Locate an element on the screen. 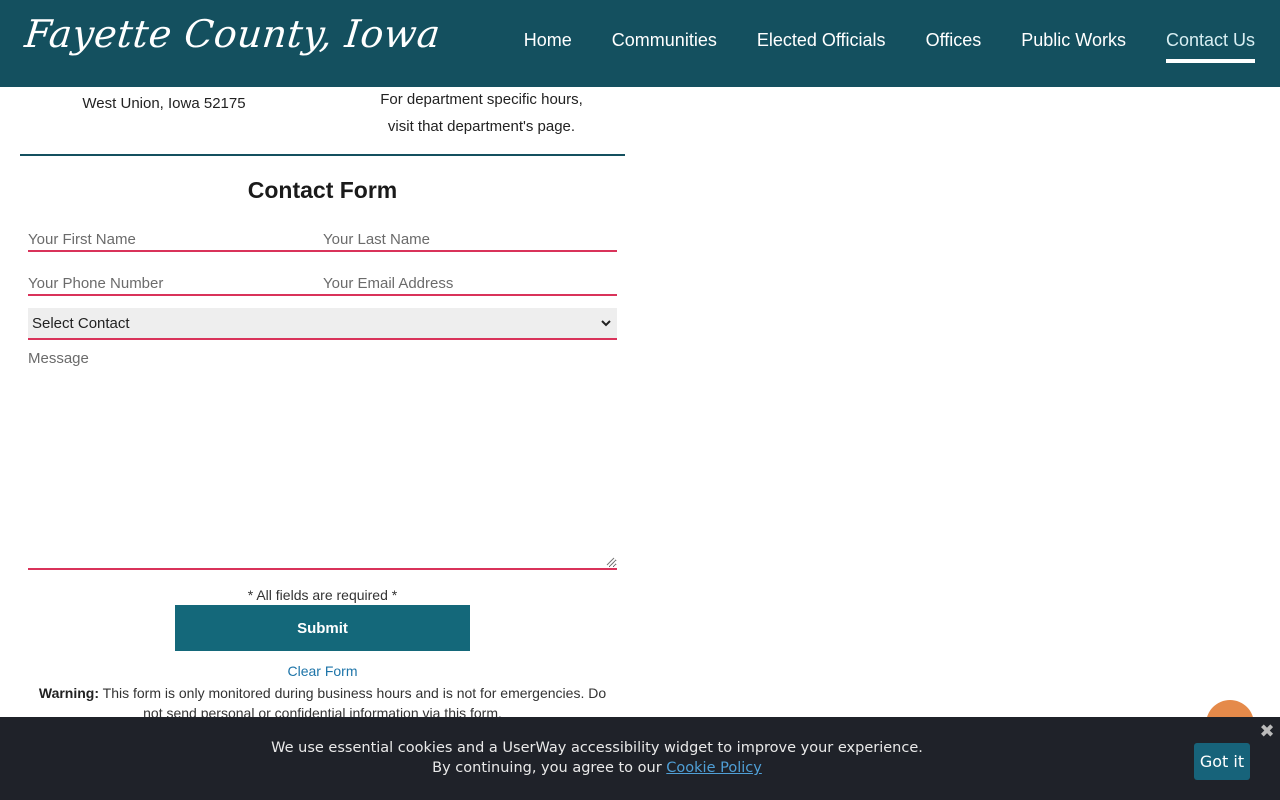 Image resolution: width=1280 pixels, height=800 pixels. nav-communities: Communities is located at coordinates (664, 44).